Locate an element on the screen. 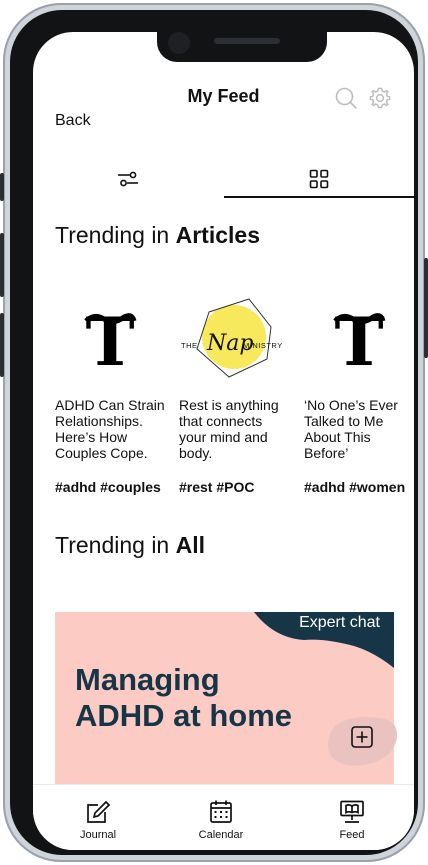 The width and height of the screenshot is (428, 865). nap-logo-right: MINISTRY is located at coordinates (263, 345).